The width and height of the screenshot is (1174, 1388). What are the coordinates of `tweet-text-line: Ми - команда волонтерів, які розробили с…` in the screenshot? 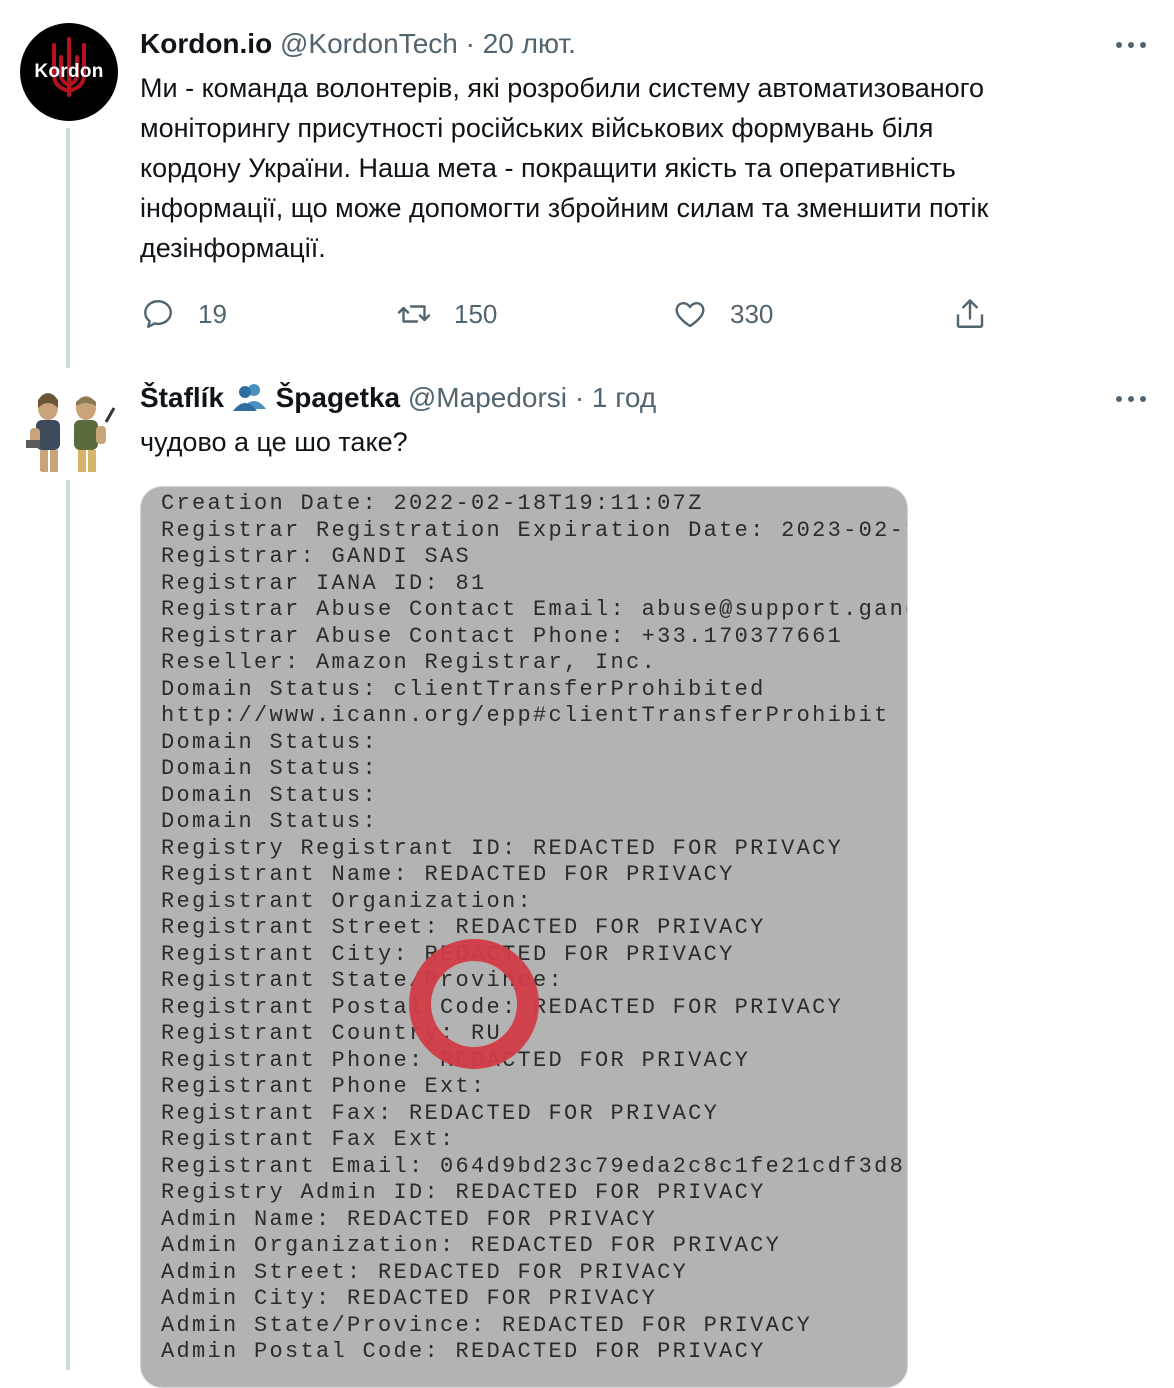 It's located at (562, 88).